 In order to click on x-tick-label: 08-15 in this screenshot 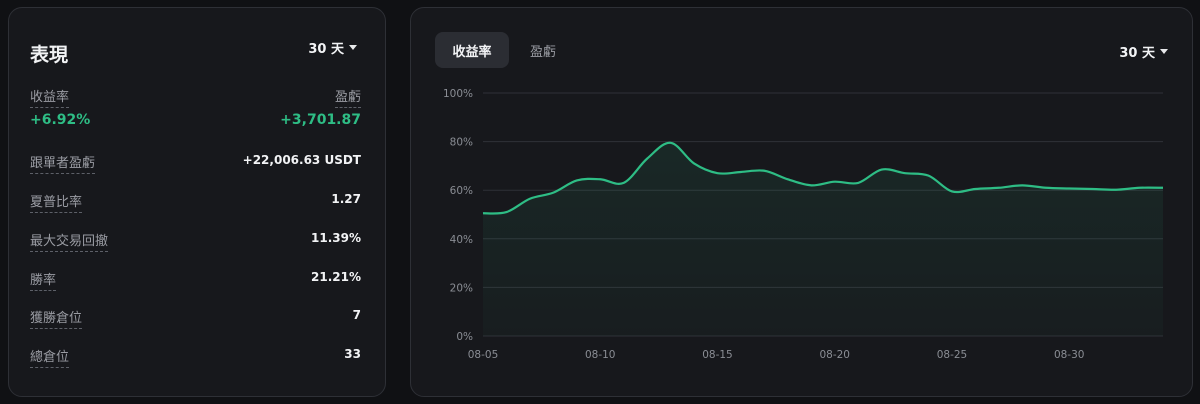, I will do `click(717, 355)`.